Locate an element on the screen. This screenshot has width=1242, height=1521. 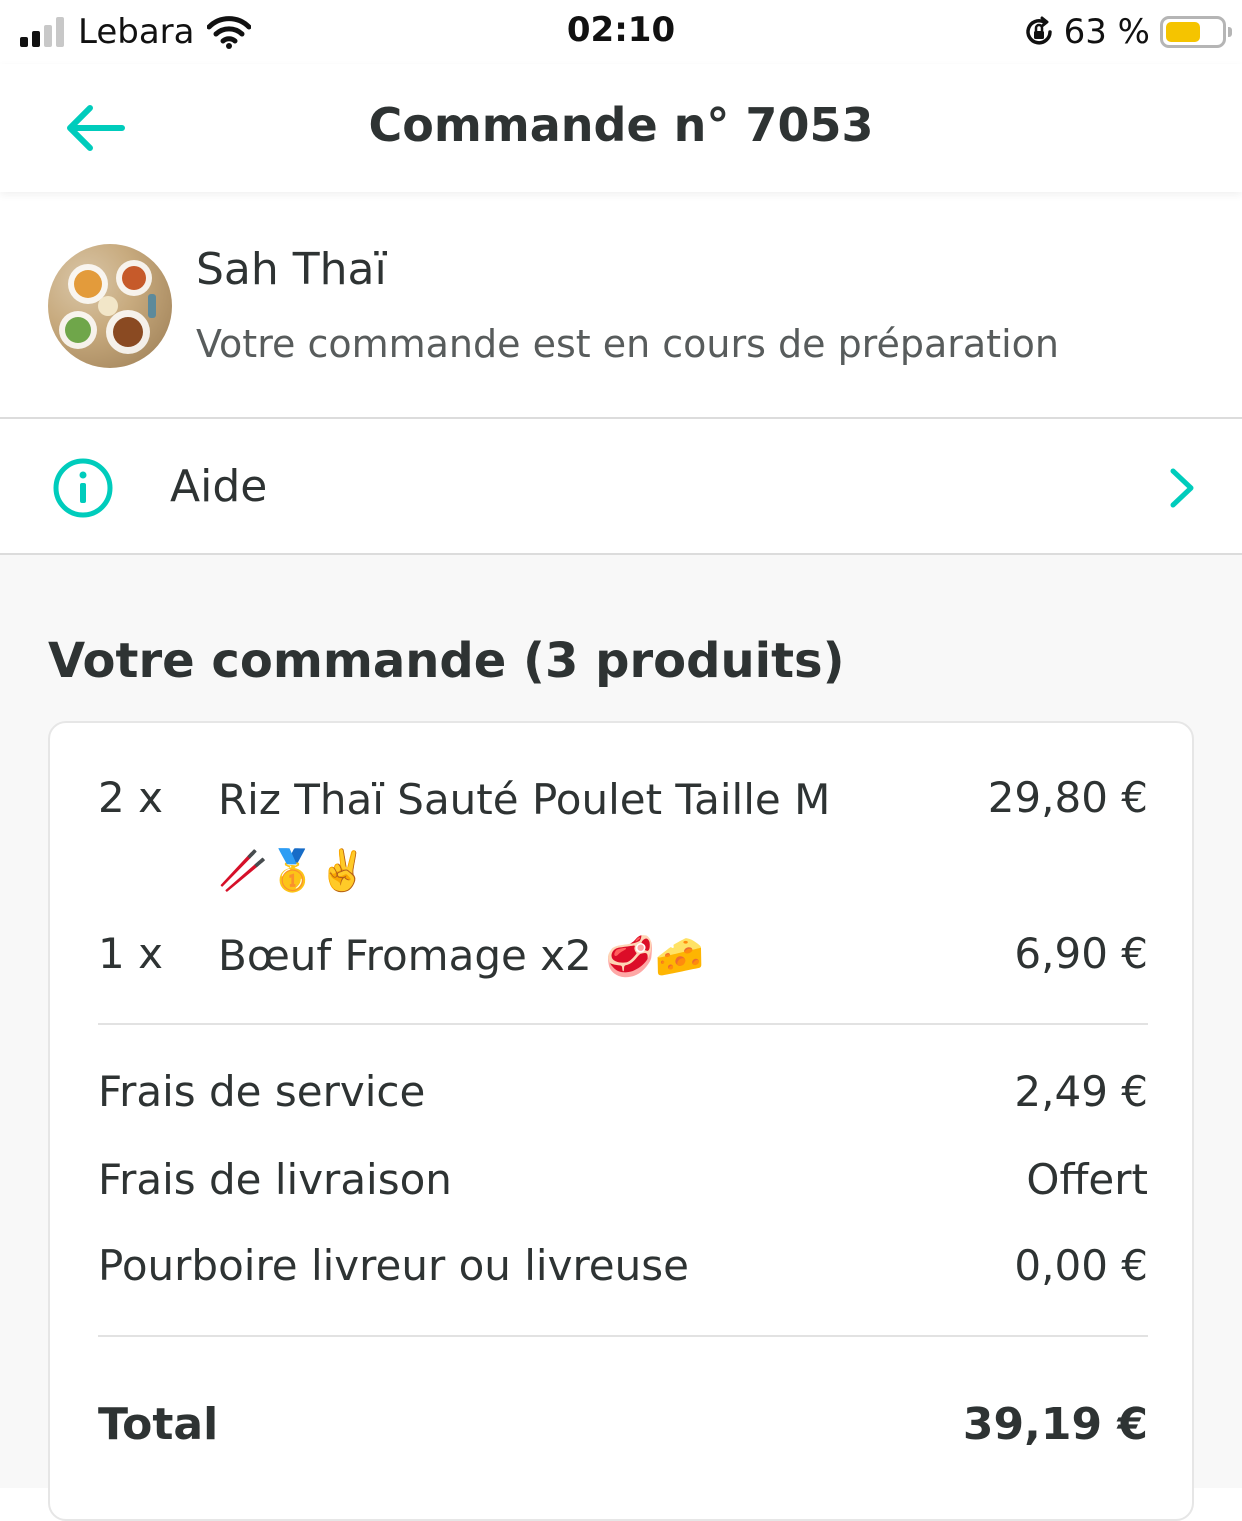
item-name: Riz Thaï Sauté Poulet Taille M 🥢🥇✌️ is located at coordinates (548, 835).